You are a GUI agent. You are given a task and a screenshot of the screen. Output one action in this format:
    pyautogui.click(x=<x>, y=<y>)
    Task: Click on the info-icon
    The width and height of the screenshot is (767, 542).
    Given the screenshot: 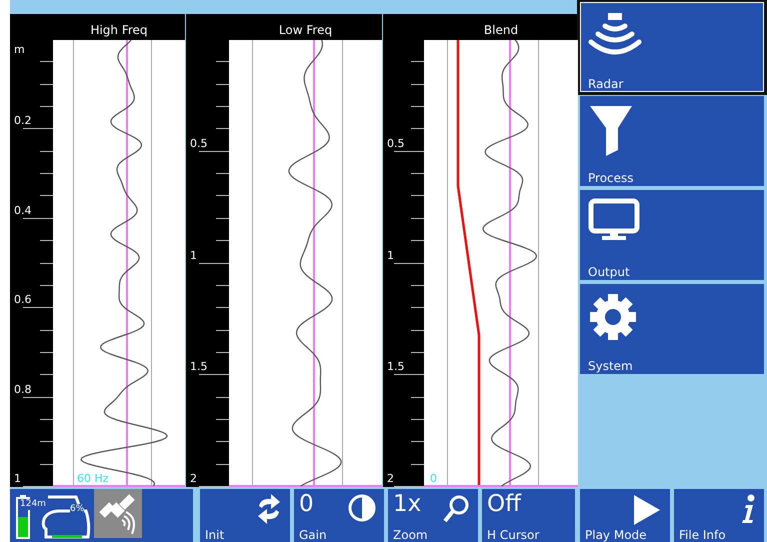 What is the action you would take?
    pyautogui.click(x=748, y=509)
    